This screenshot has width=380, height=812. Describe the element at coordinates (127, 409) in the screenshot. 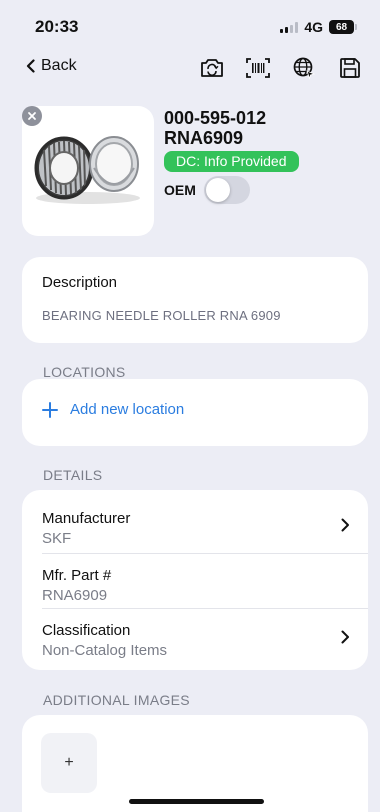

I see `add-location-label: Add new location` at that location.